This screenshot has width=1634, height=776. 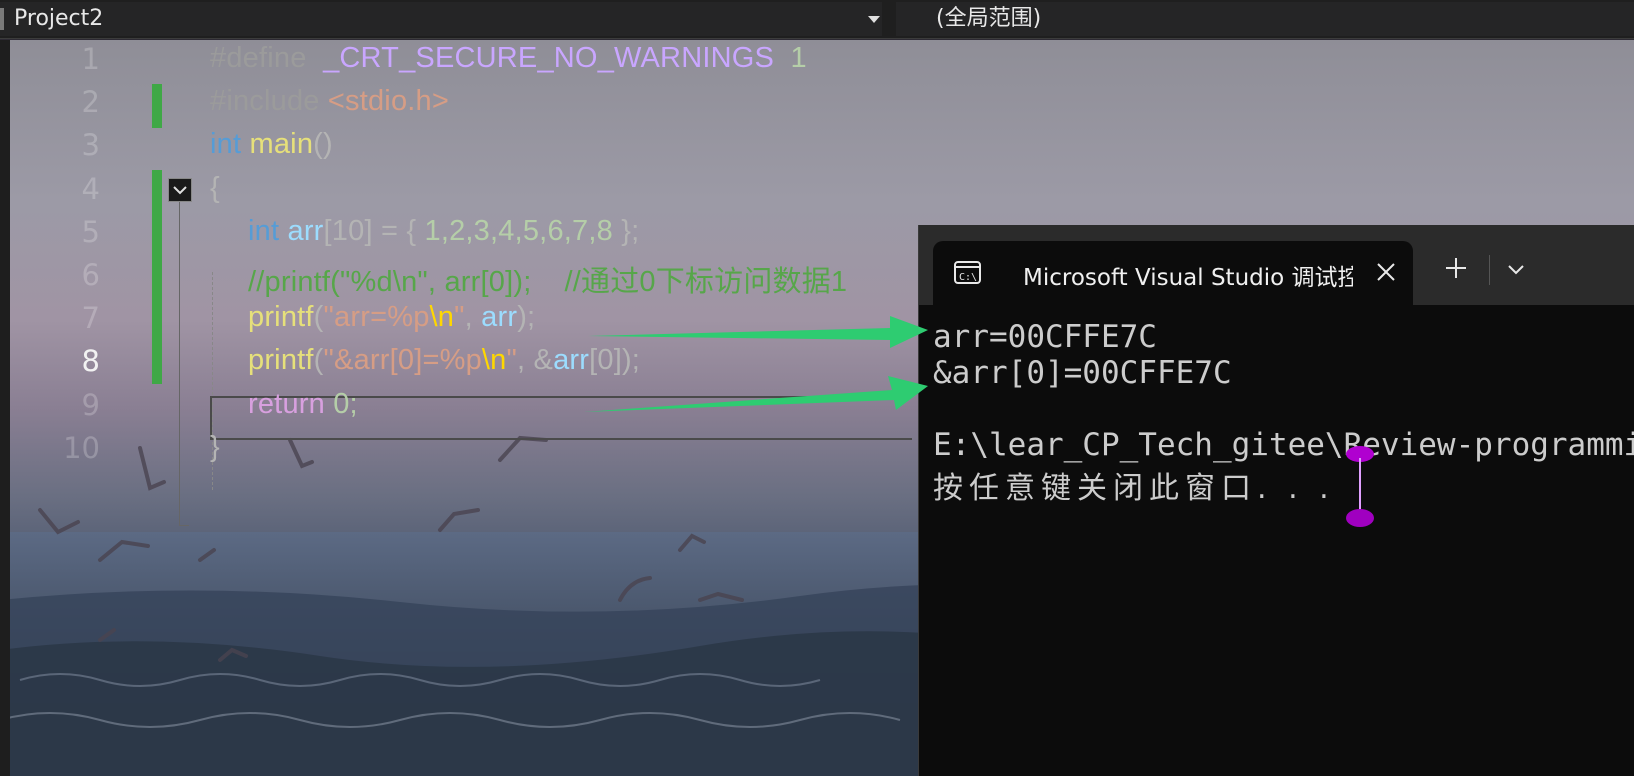 What do you see at coordinates (277, 144) in the screenshot?
I see `code-token: main` at bounding box center [277, 144].